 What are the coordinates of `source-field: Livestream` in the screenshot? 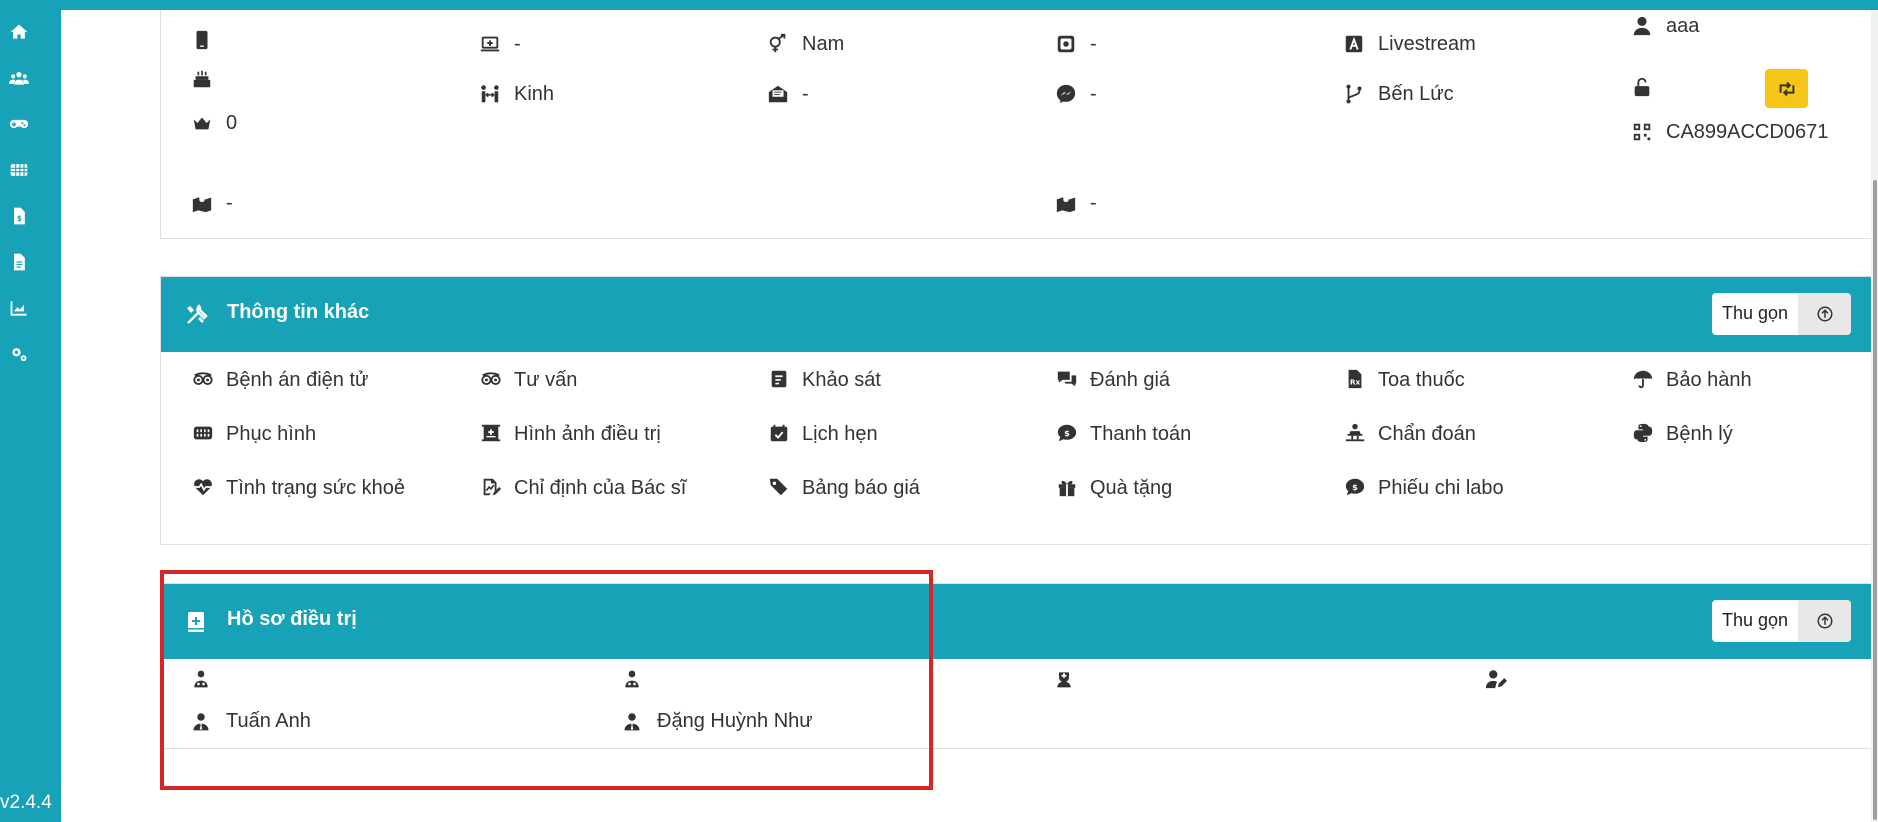 It's located at (1409, 44).